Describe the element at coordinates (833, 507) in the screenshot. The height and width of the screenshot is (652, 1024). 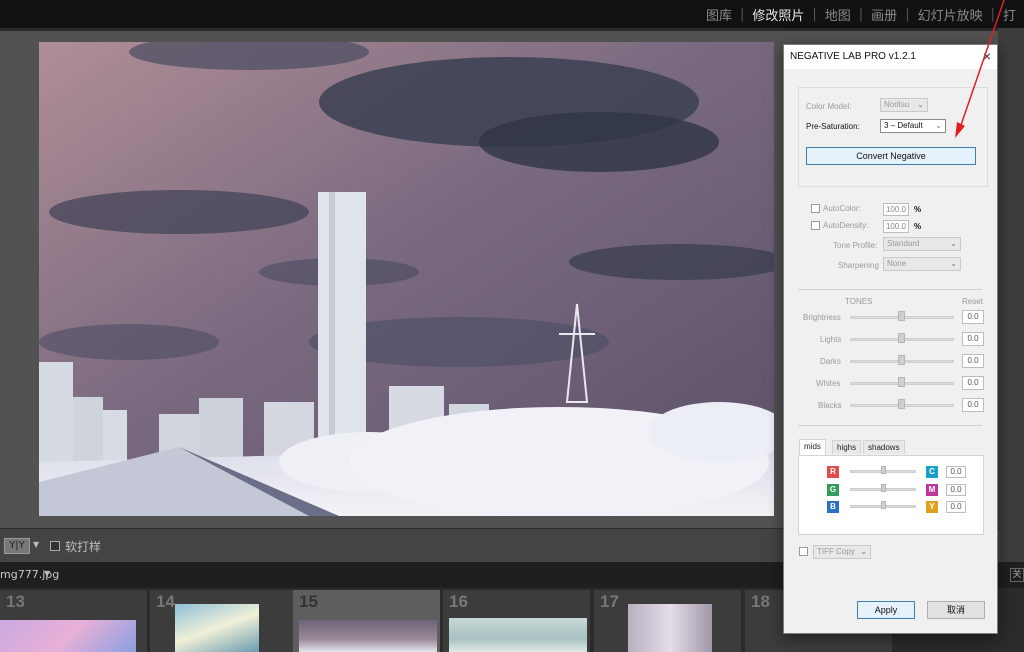
I see `blue-channel-chip: B` at that location.